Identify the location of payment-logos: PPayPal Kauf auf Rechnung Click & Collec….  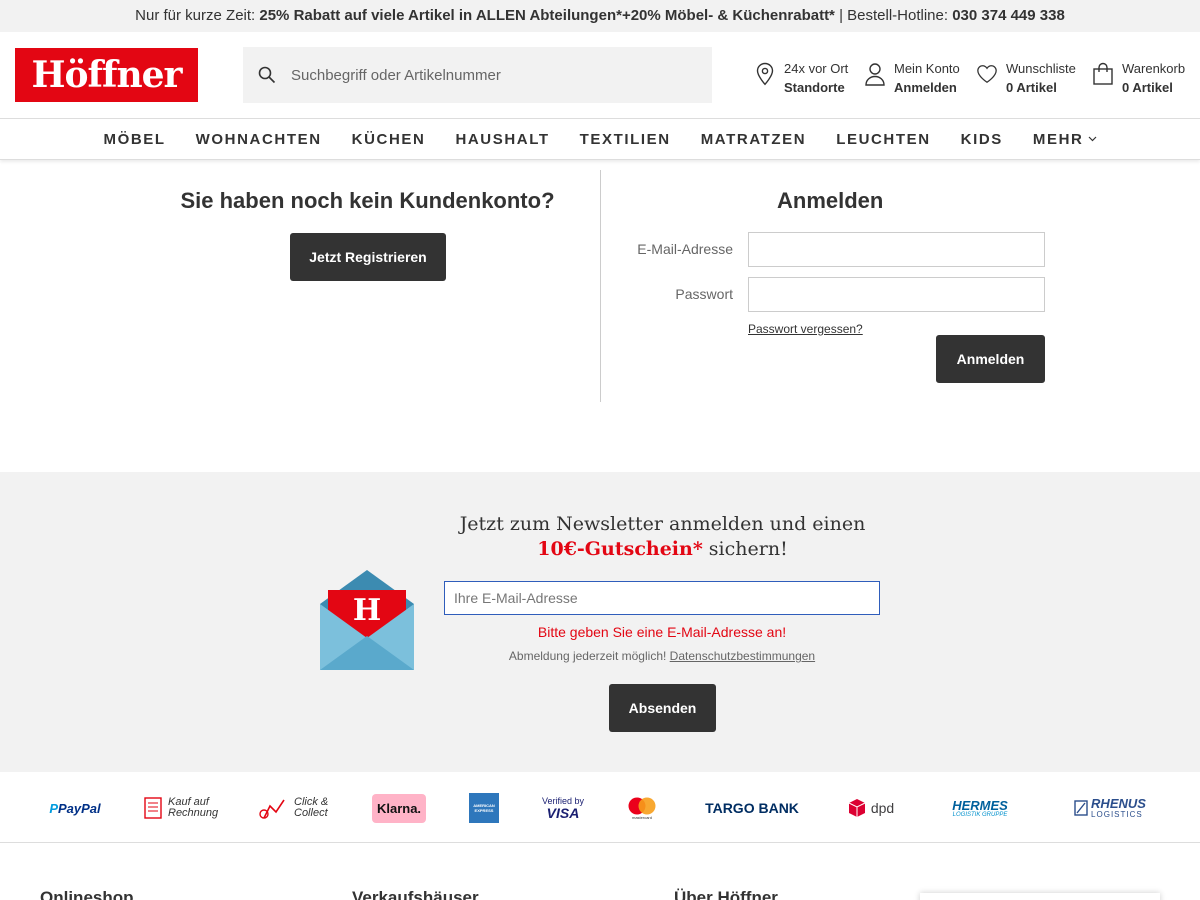
(600, 808).